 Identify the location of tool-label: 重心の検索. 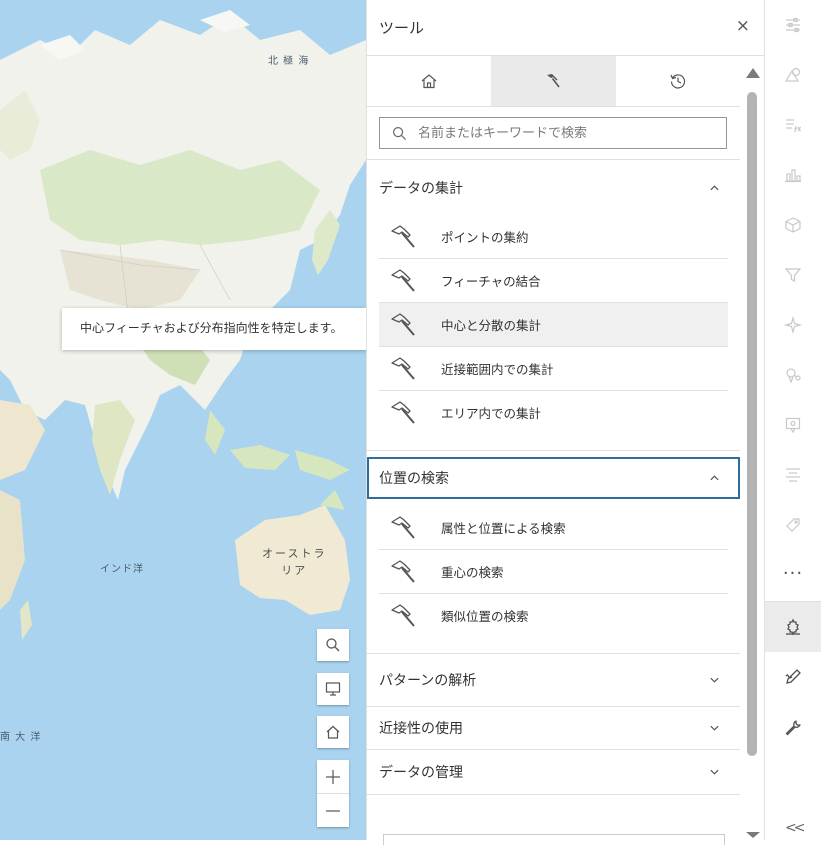
(472, 572).